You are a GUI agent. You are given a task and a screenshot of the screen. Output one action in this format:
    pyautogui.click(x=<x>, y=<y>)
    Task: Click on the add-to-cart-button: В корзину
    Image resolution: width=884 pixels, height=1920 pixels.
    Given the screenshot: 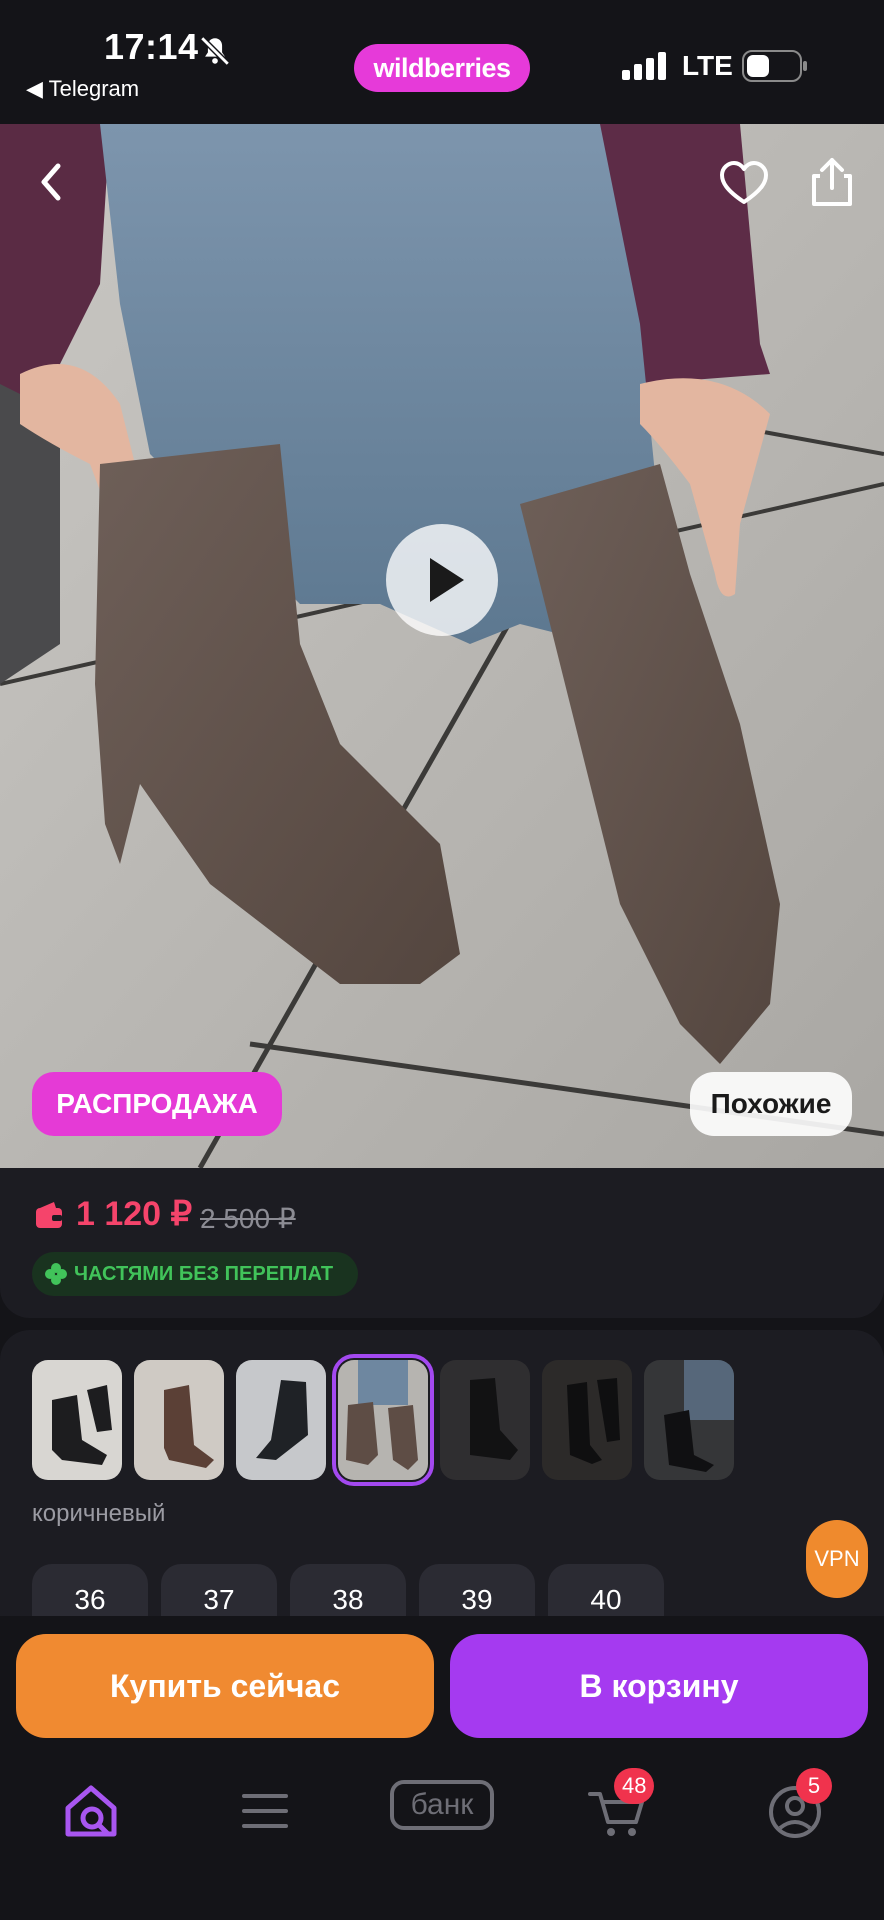 What is the action you would take?
    pyautogui.click(x=659, y=1686)
    